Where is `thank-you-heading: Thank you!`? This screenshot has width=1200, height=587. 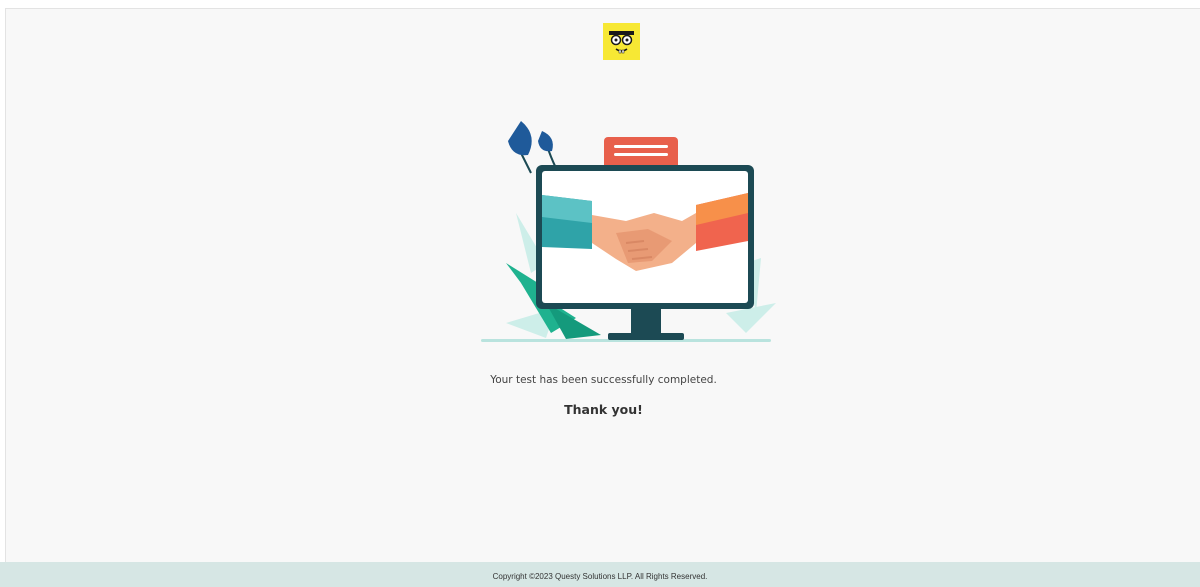
thank-you-heading: Thank you! is located at coordinates (603, 409).